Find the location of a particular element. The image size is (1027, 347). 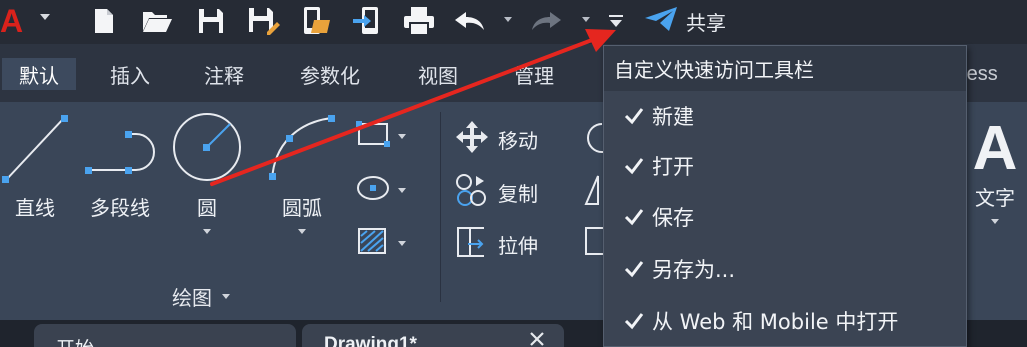

arc-tool: 圆弧 is located at coordinates (302, 172).